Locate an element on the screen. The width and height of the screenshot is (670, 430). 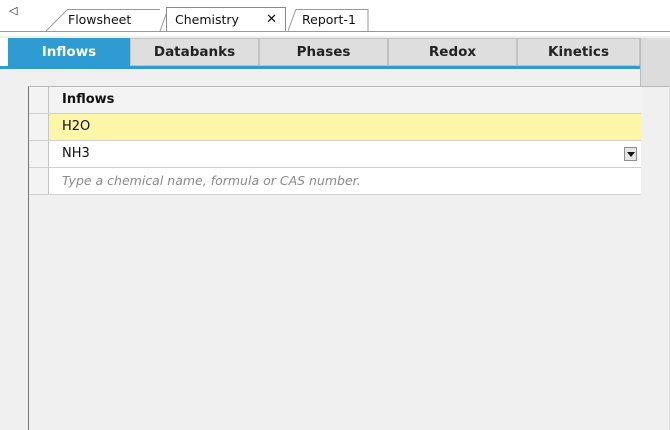
tab-report-1-label: Report-1 is located at coordinates (329, 19).